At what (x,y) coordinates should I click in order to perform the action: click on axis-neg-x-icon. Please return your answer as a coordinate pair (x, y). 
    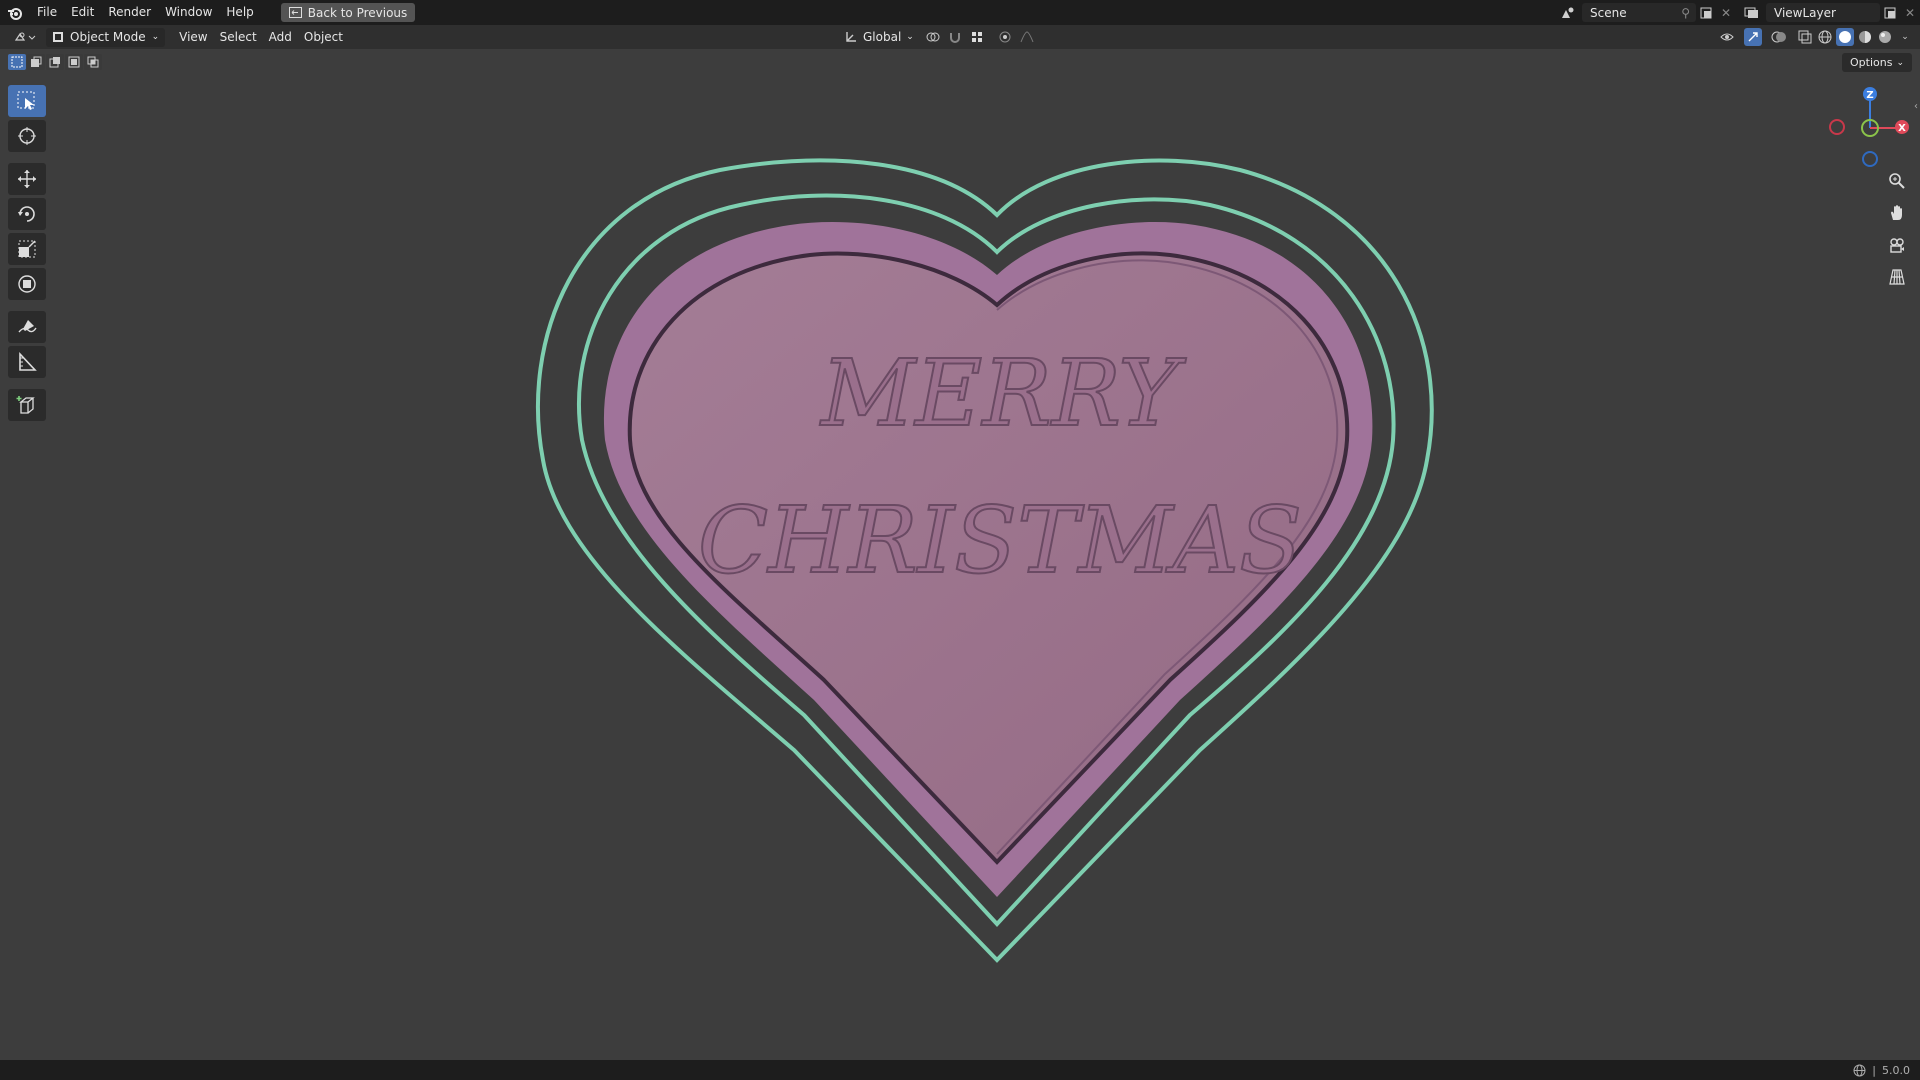
    Looking at the image, I should click on (1837, 127).